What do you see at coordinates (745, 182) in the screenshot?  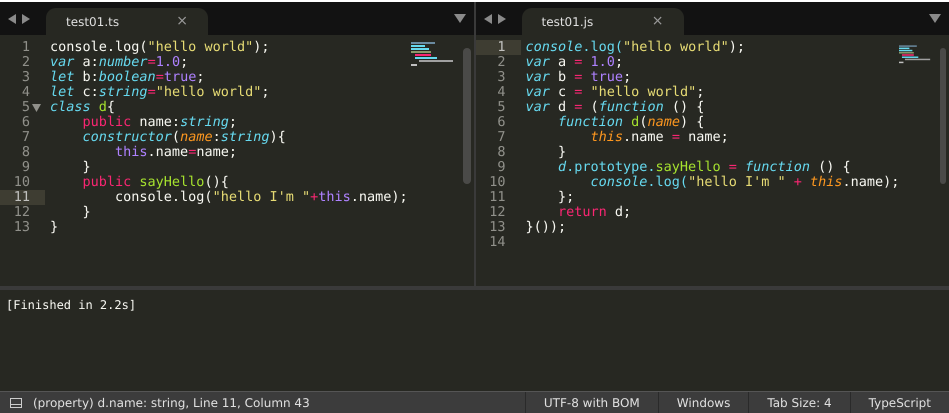 I see `code-line: console.log("hello I'm " + this.name);` at bounding box center [745, 182].